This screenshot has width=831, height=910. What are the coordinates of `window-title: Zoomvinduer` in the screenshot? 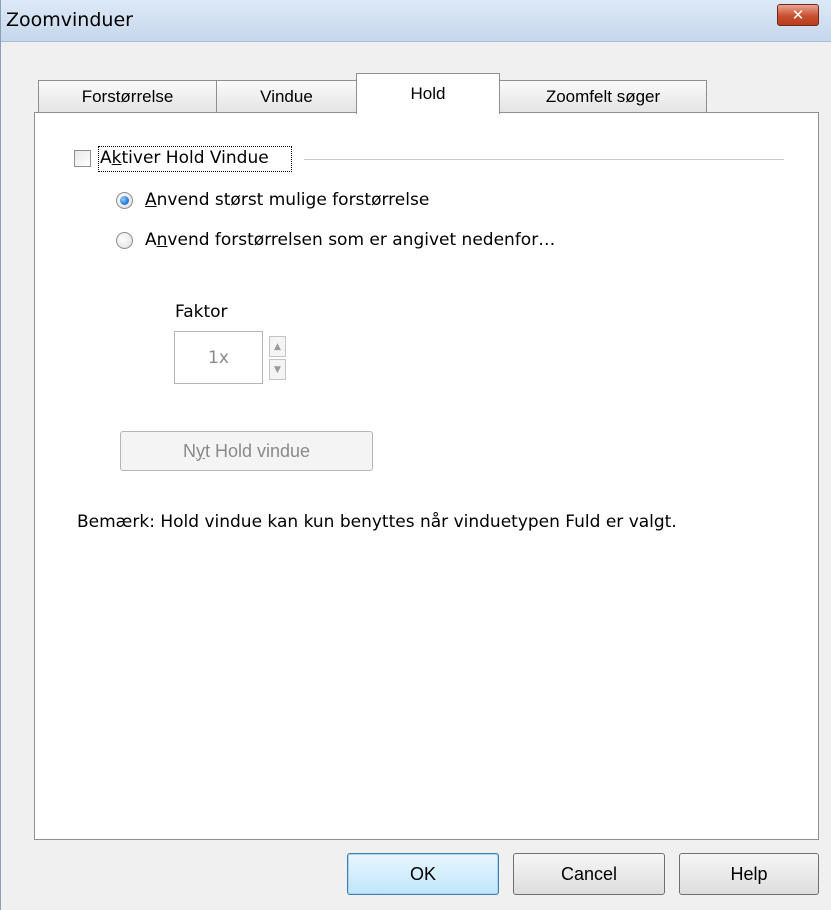 It's located at (69, 20).